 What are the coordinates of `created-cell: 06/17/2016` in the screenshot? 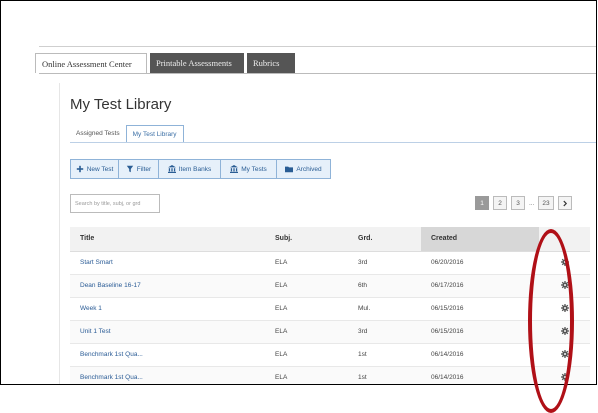 It's located at (480, 286).